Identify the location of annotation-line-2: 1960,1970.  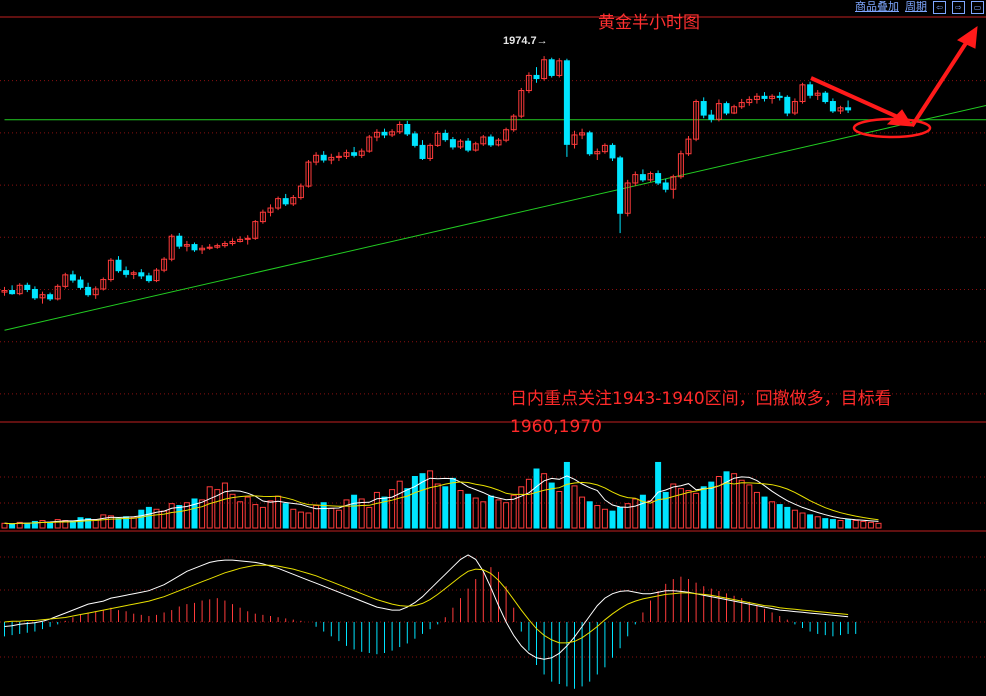
(556, 427).